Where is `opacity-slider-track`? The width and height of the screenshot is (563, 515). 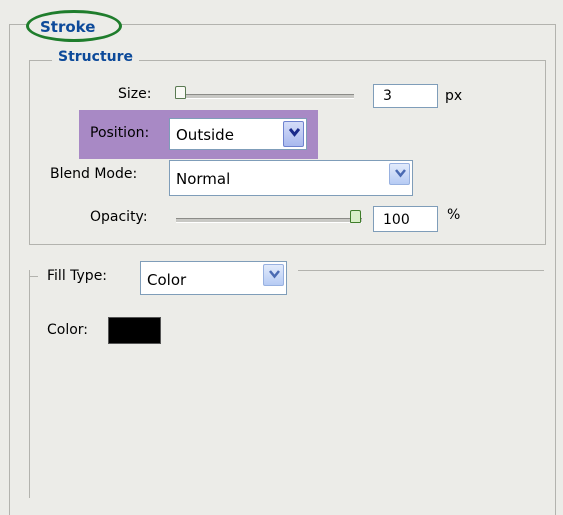 opacity-slider-track is located at coordinates (269, 220).